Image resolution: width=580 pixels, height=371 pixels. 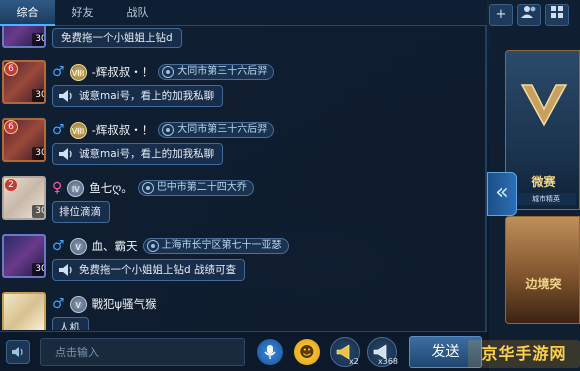 What do you see at coordinates (137, 13) in the screenshot?
I see `tab-team: 战队` at bounding box center [137, 13].